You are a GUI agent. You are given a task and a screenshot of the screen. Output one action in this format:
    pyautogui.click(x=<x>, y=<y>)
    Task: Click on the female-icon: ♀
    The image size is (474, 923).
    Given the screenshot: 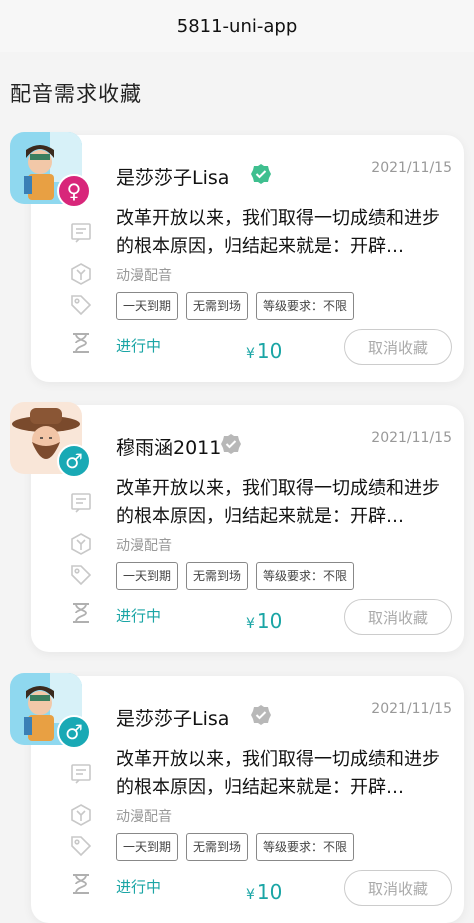 What is the action you would take?
    pyautogui.click(x=74, y=191)
    